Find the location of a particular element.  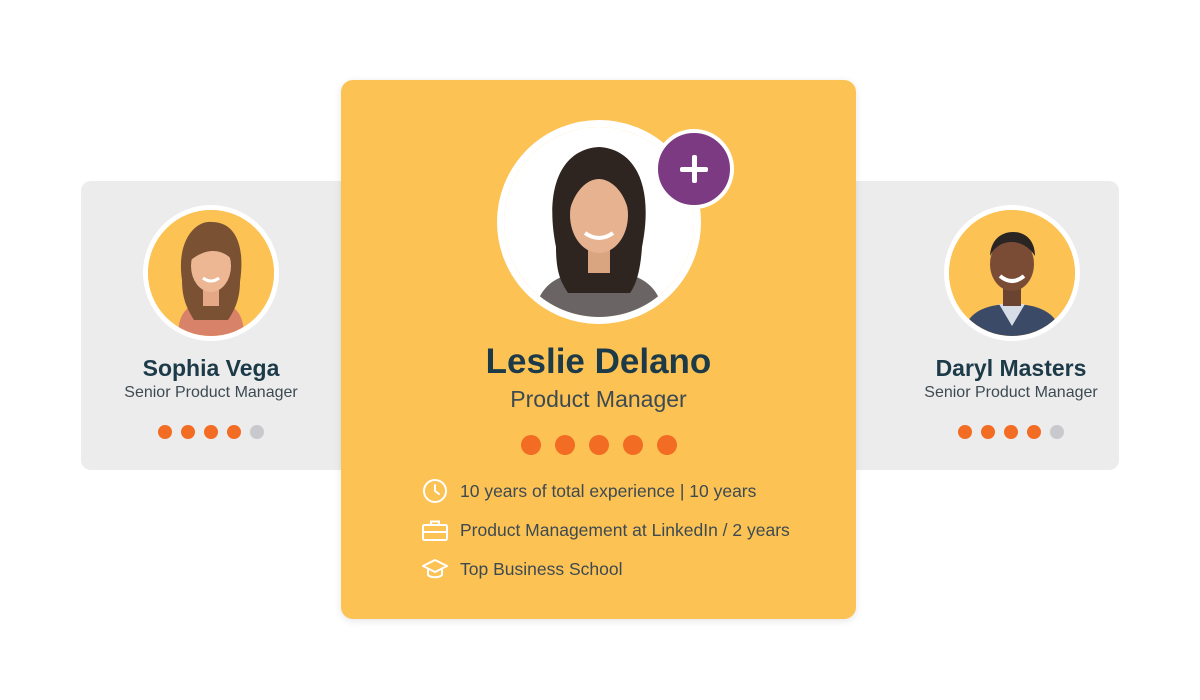

fact-current-role: Product Management at LinkedIn / 2 years is located at coordinates (631, 530).